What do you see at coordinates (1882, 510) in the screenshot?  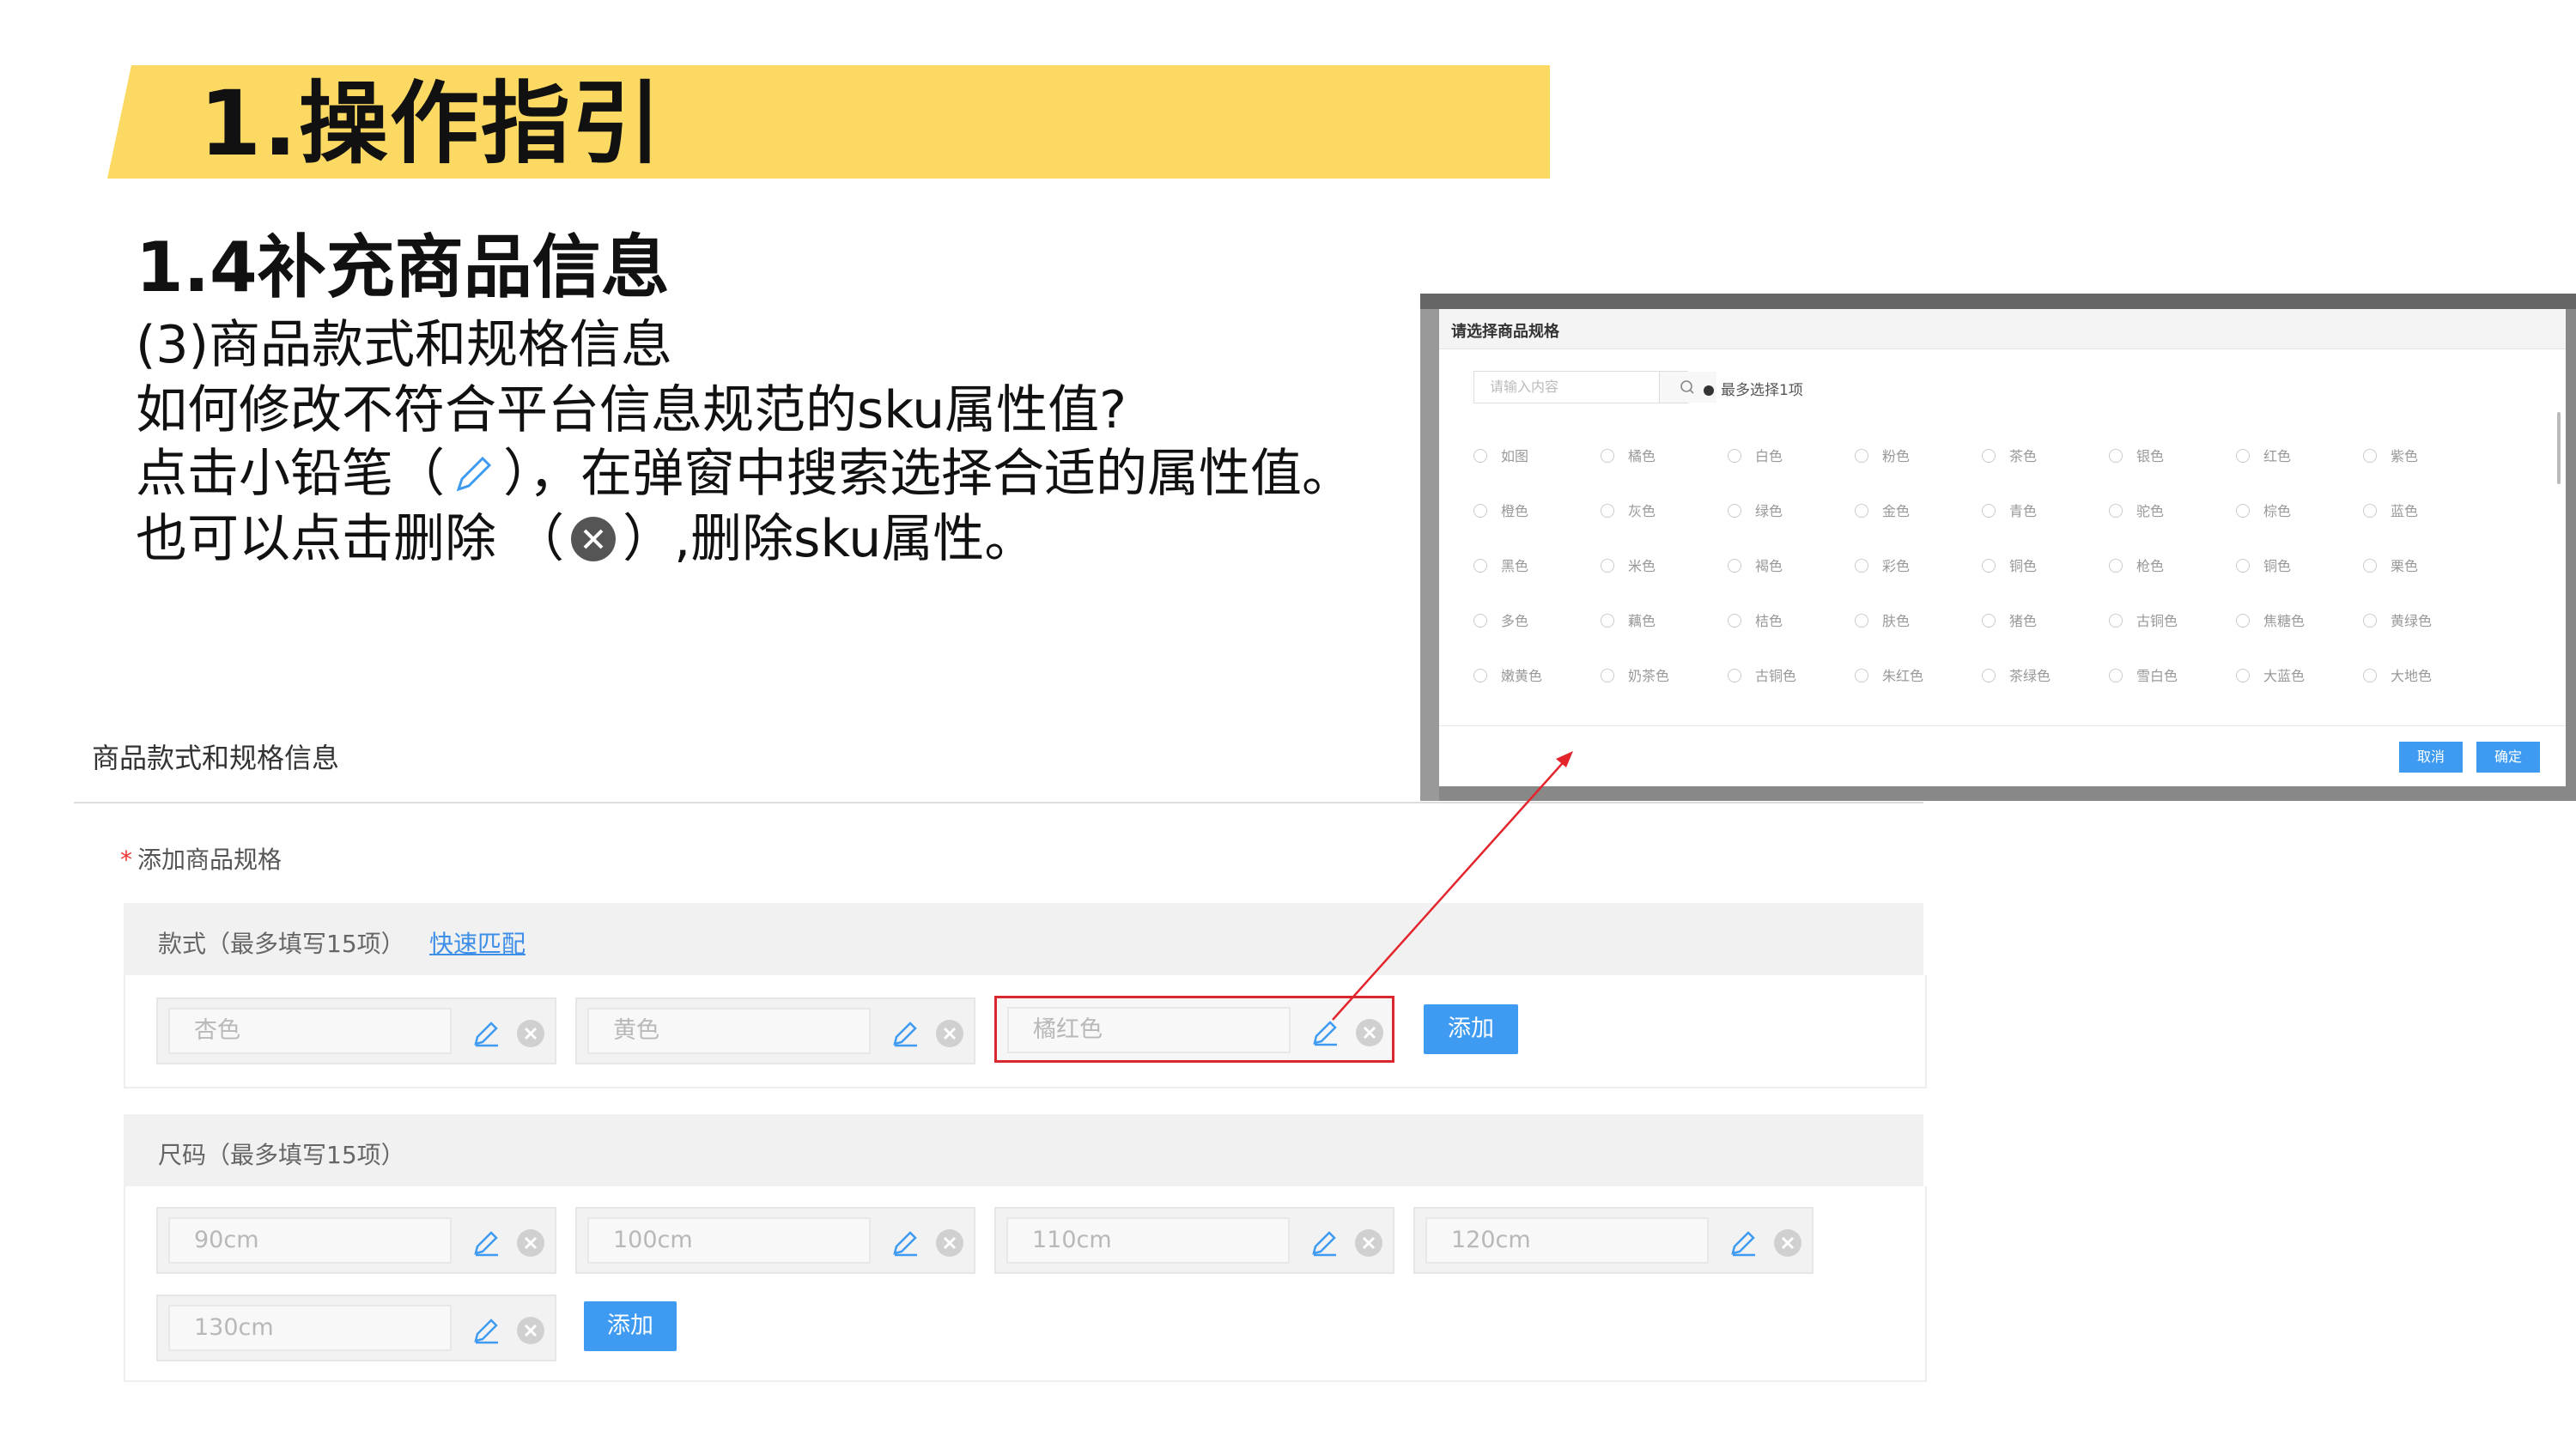 I see `modal-option: 金色` at bounding box center [1882, 510].